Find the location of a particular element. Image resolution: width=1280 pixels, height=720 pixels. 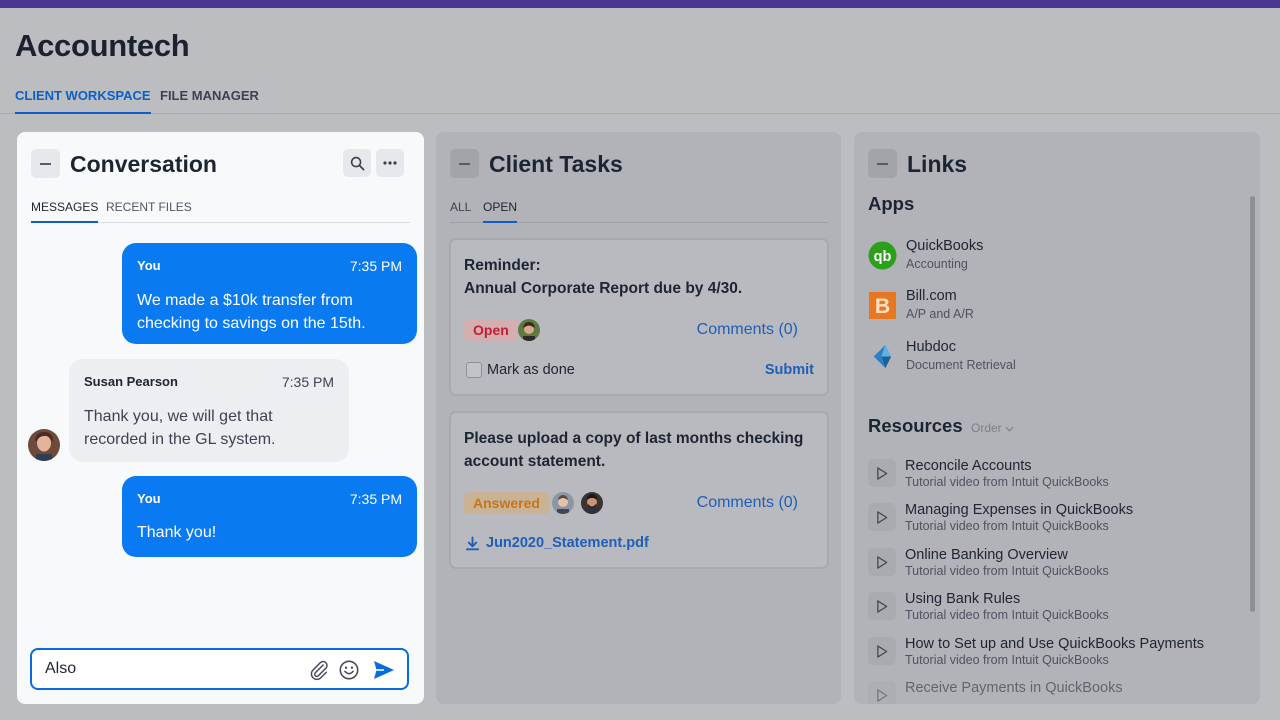

emoji-icon is located at coordinates (349, 670).